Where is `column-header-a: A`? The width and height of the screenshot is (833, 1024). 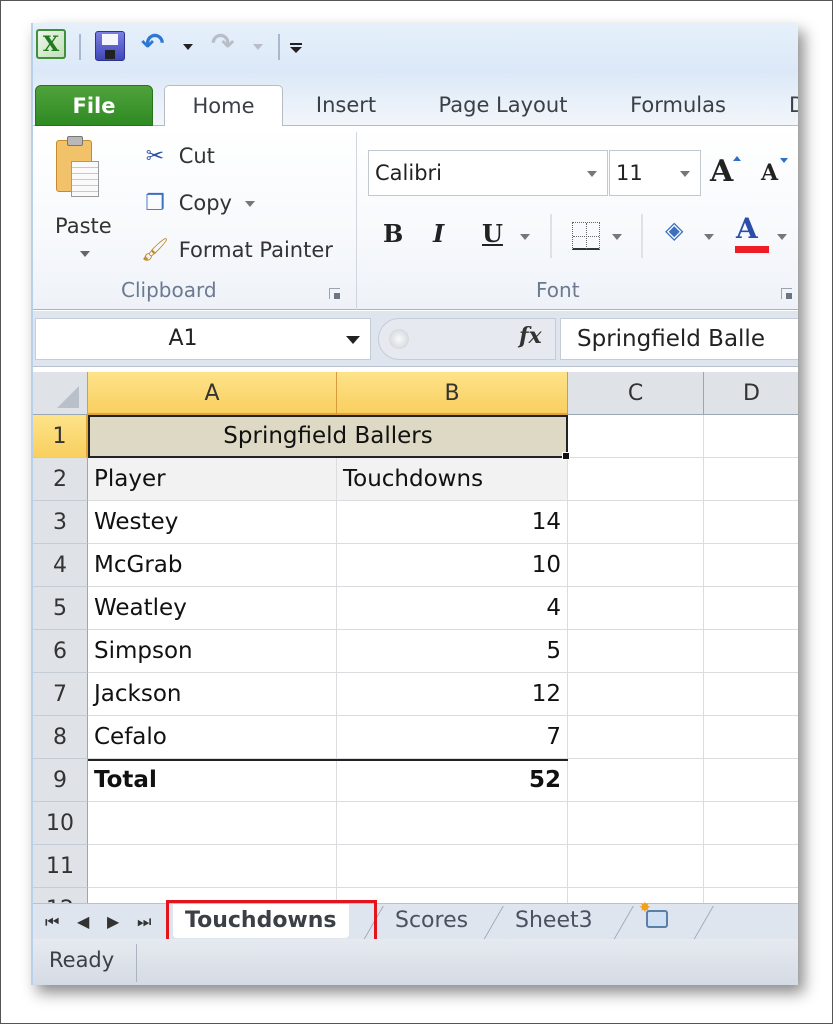
column-header-a: A is located at coordinates (212, 393).